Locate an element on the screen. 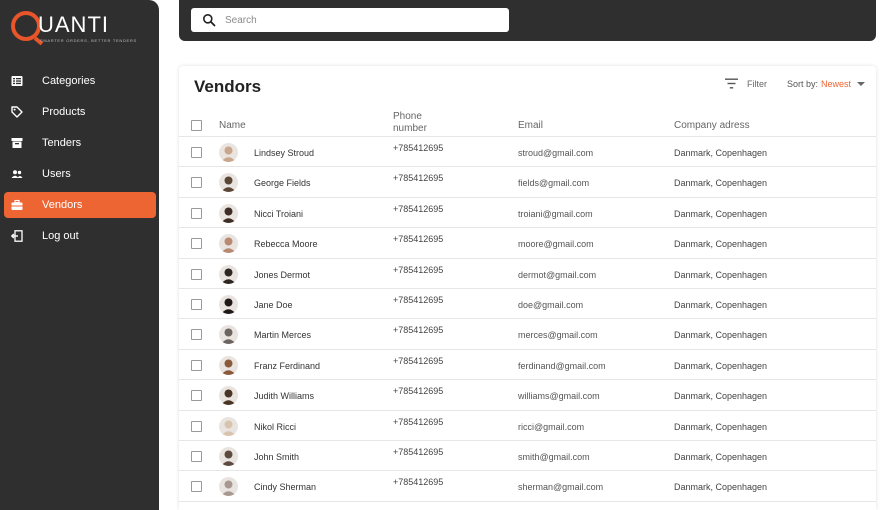 The width and height of the screenshot is (896, 510). logo-mark-icon is located at coordinates (26, 26).